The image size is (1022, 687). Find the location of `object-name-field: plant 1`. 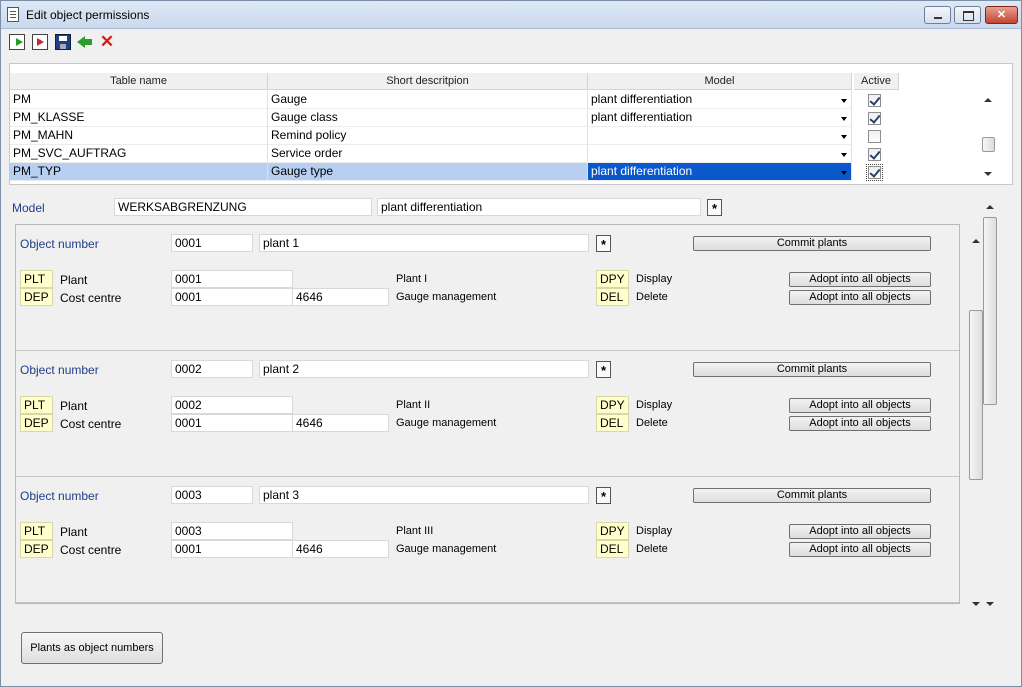

object-name-field: plant 1 is located at coordinates (424, 243).